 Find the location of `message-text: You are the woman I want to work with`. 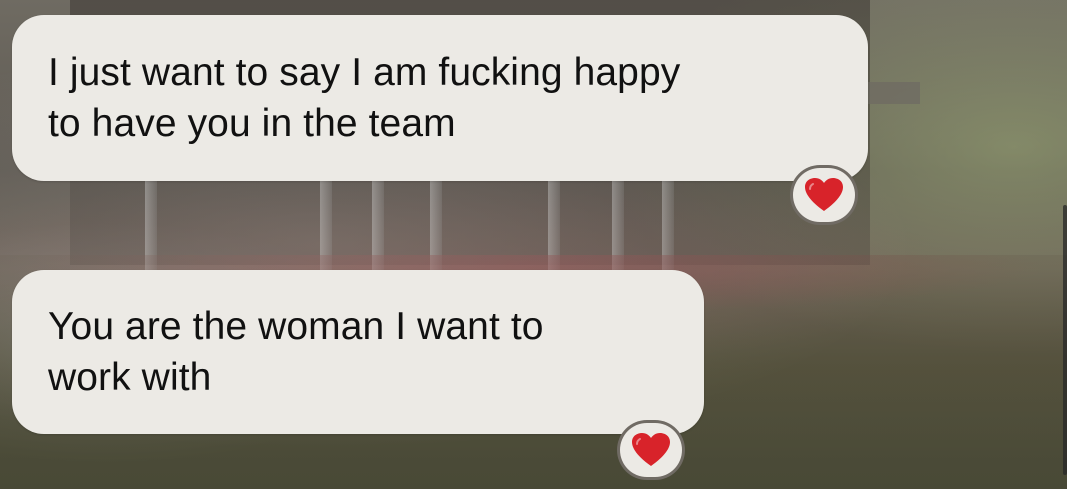

message-text: You are the woman I want to work with is located at coordinates (296, 352).